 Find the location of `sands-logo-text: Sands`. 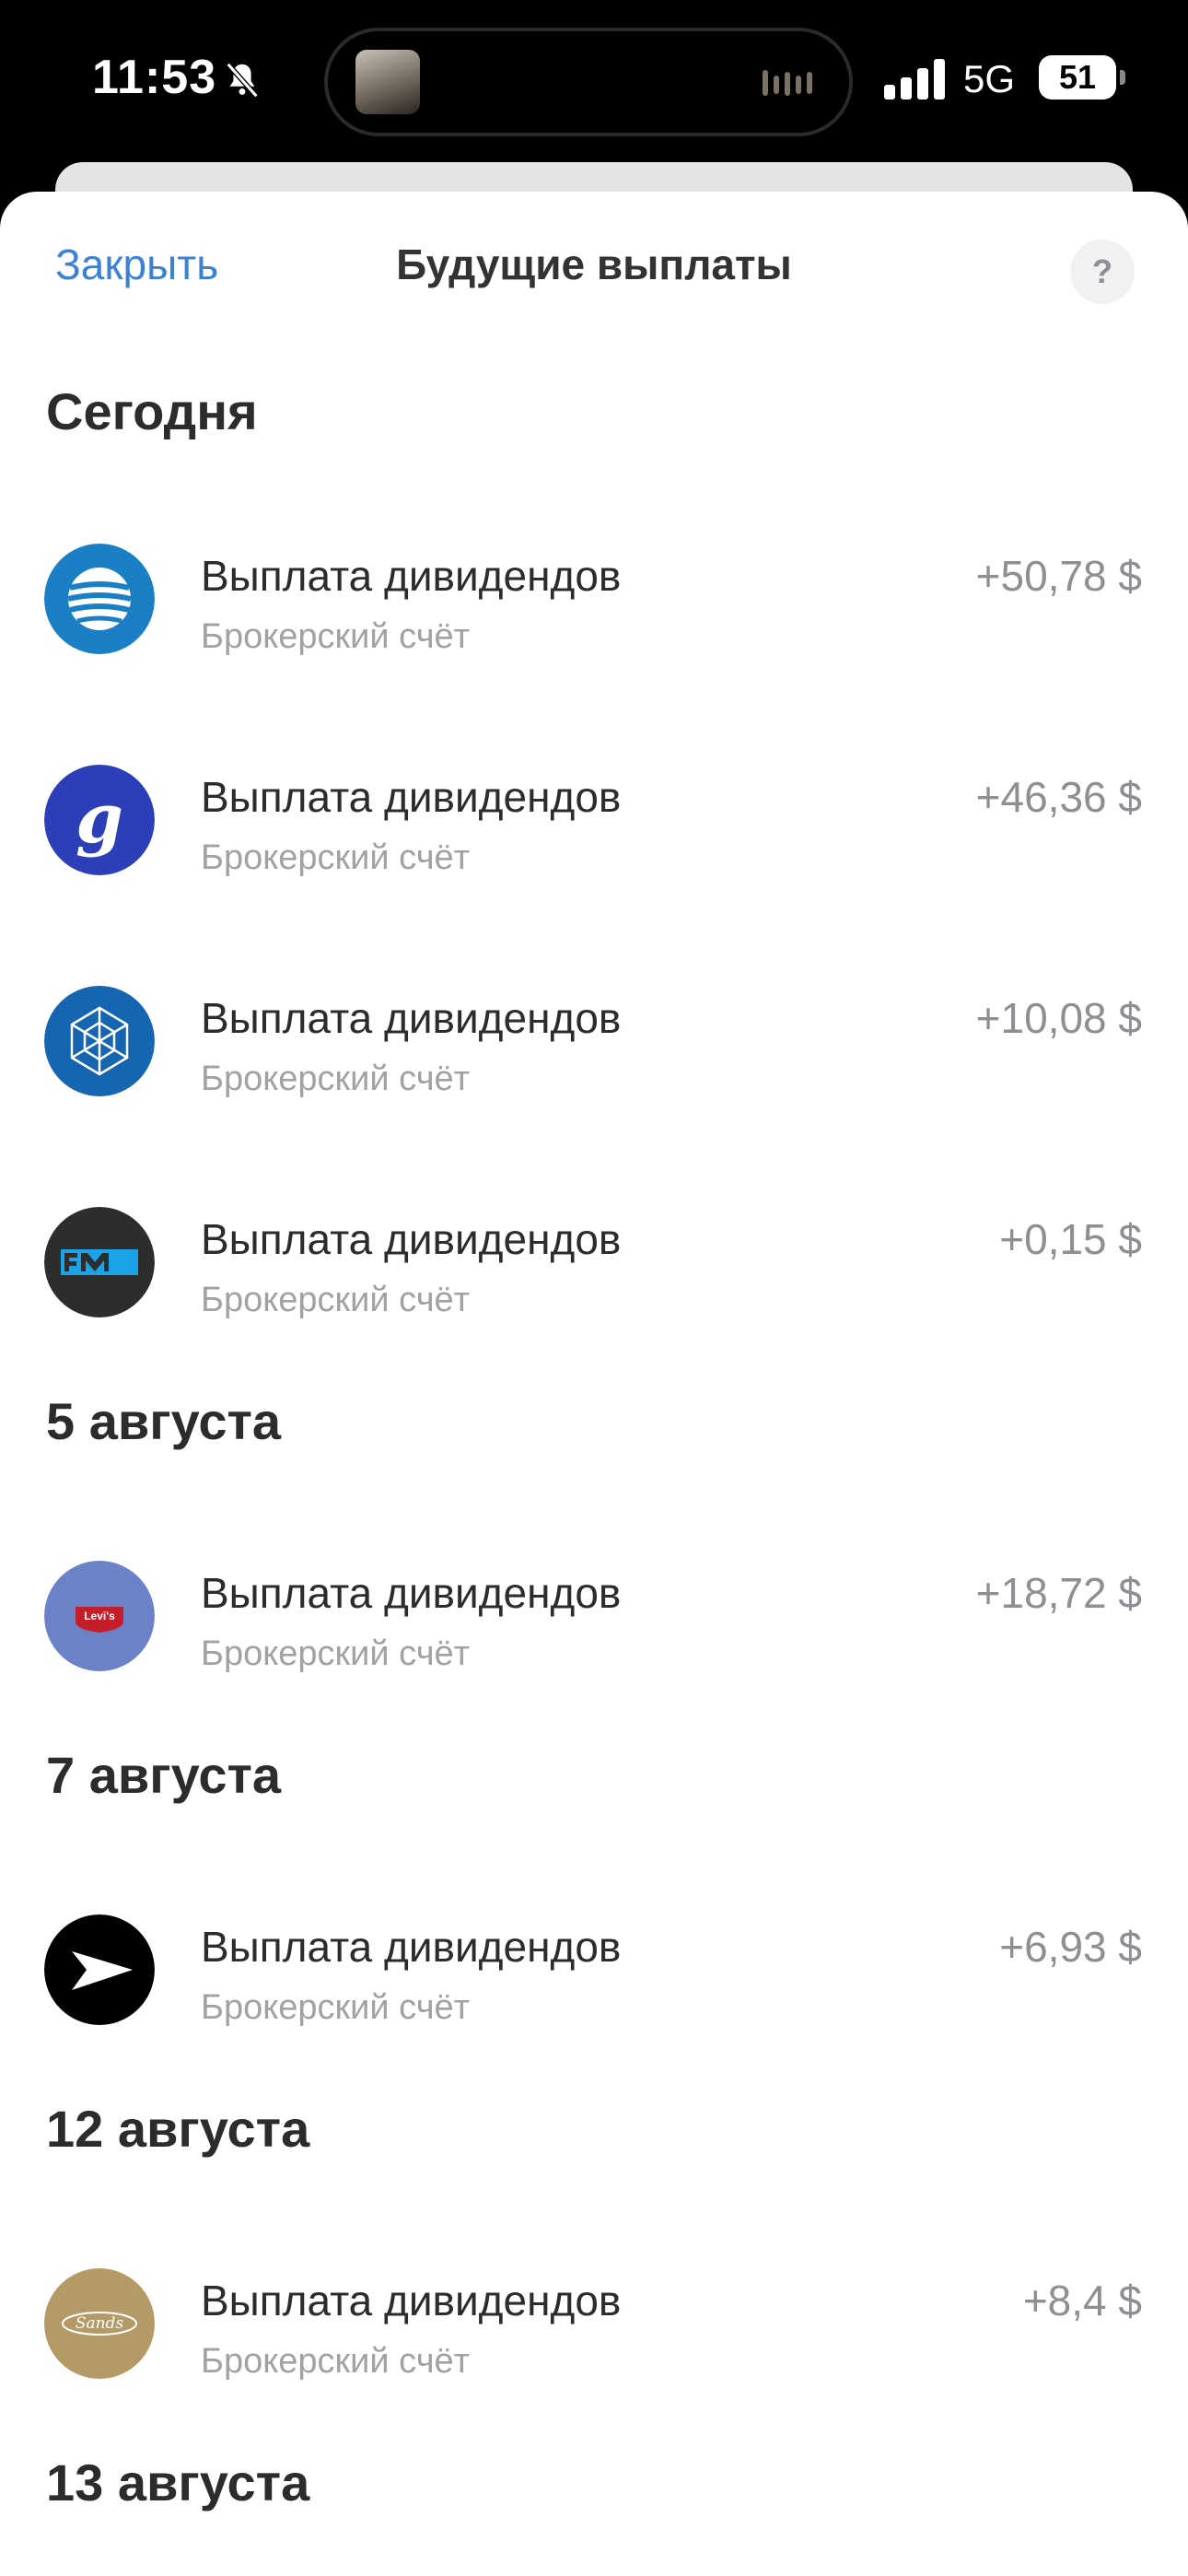

sands-logo-text: Sands is located at coordinates (100, 2323).